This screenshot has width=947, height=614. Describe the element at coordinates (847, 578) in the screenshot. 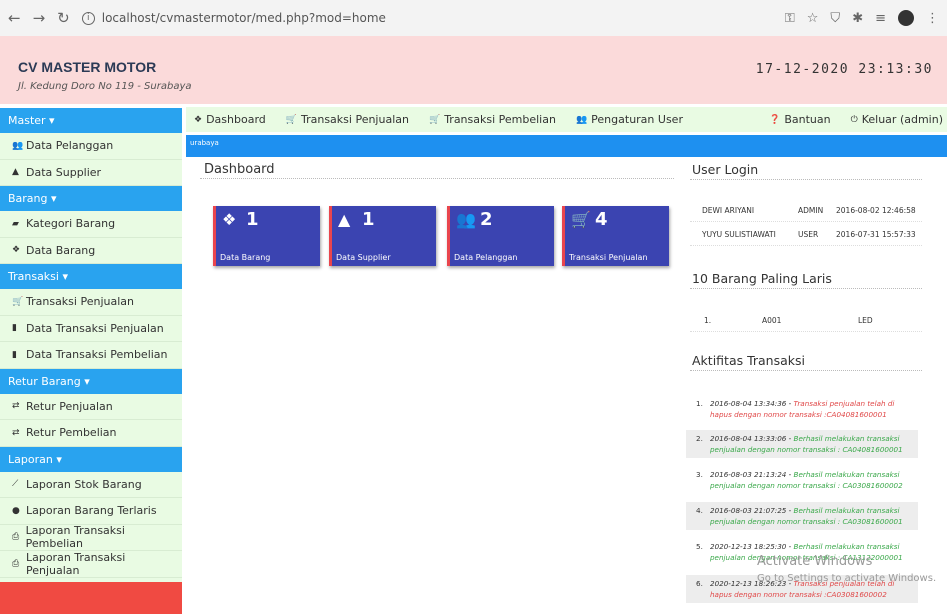

I see `activate-windows-subtitle: Go to Settings to activate Windows.` at that location.